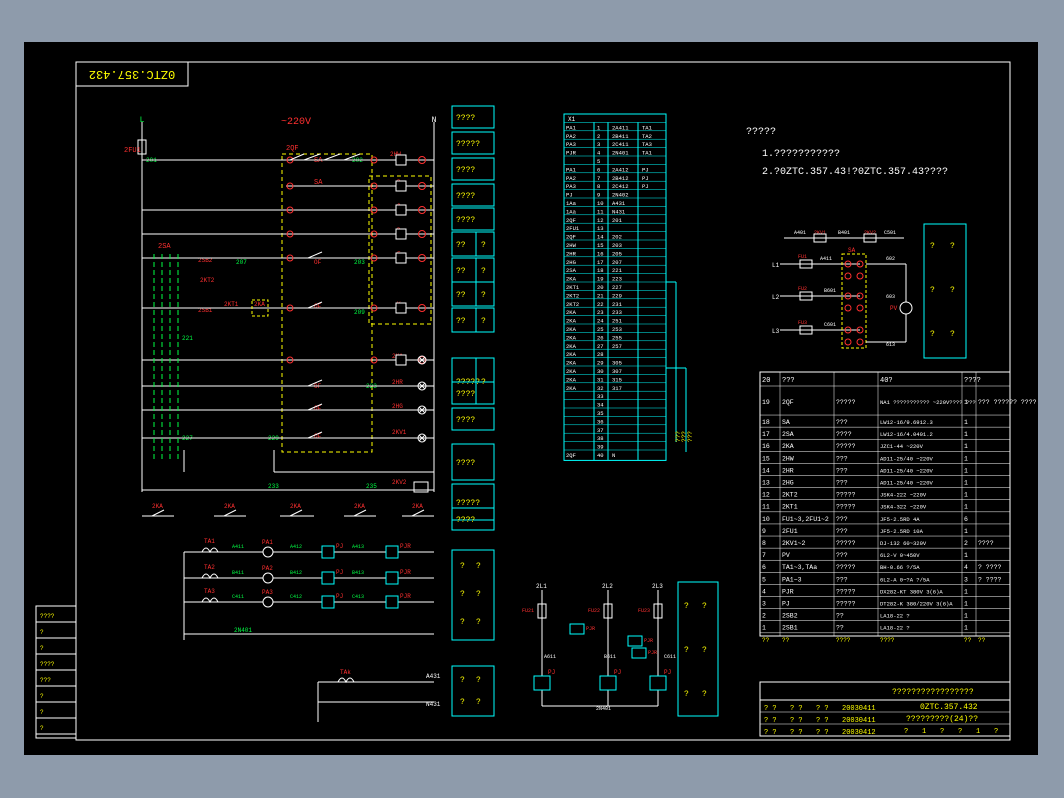  Describe the element at coordinates (617, 237) in the screenshot. I see `terminal-cell: 202` at that location.